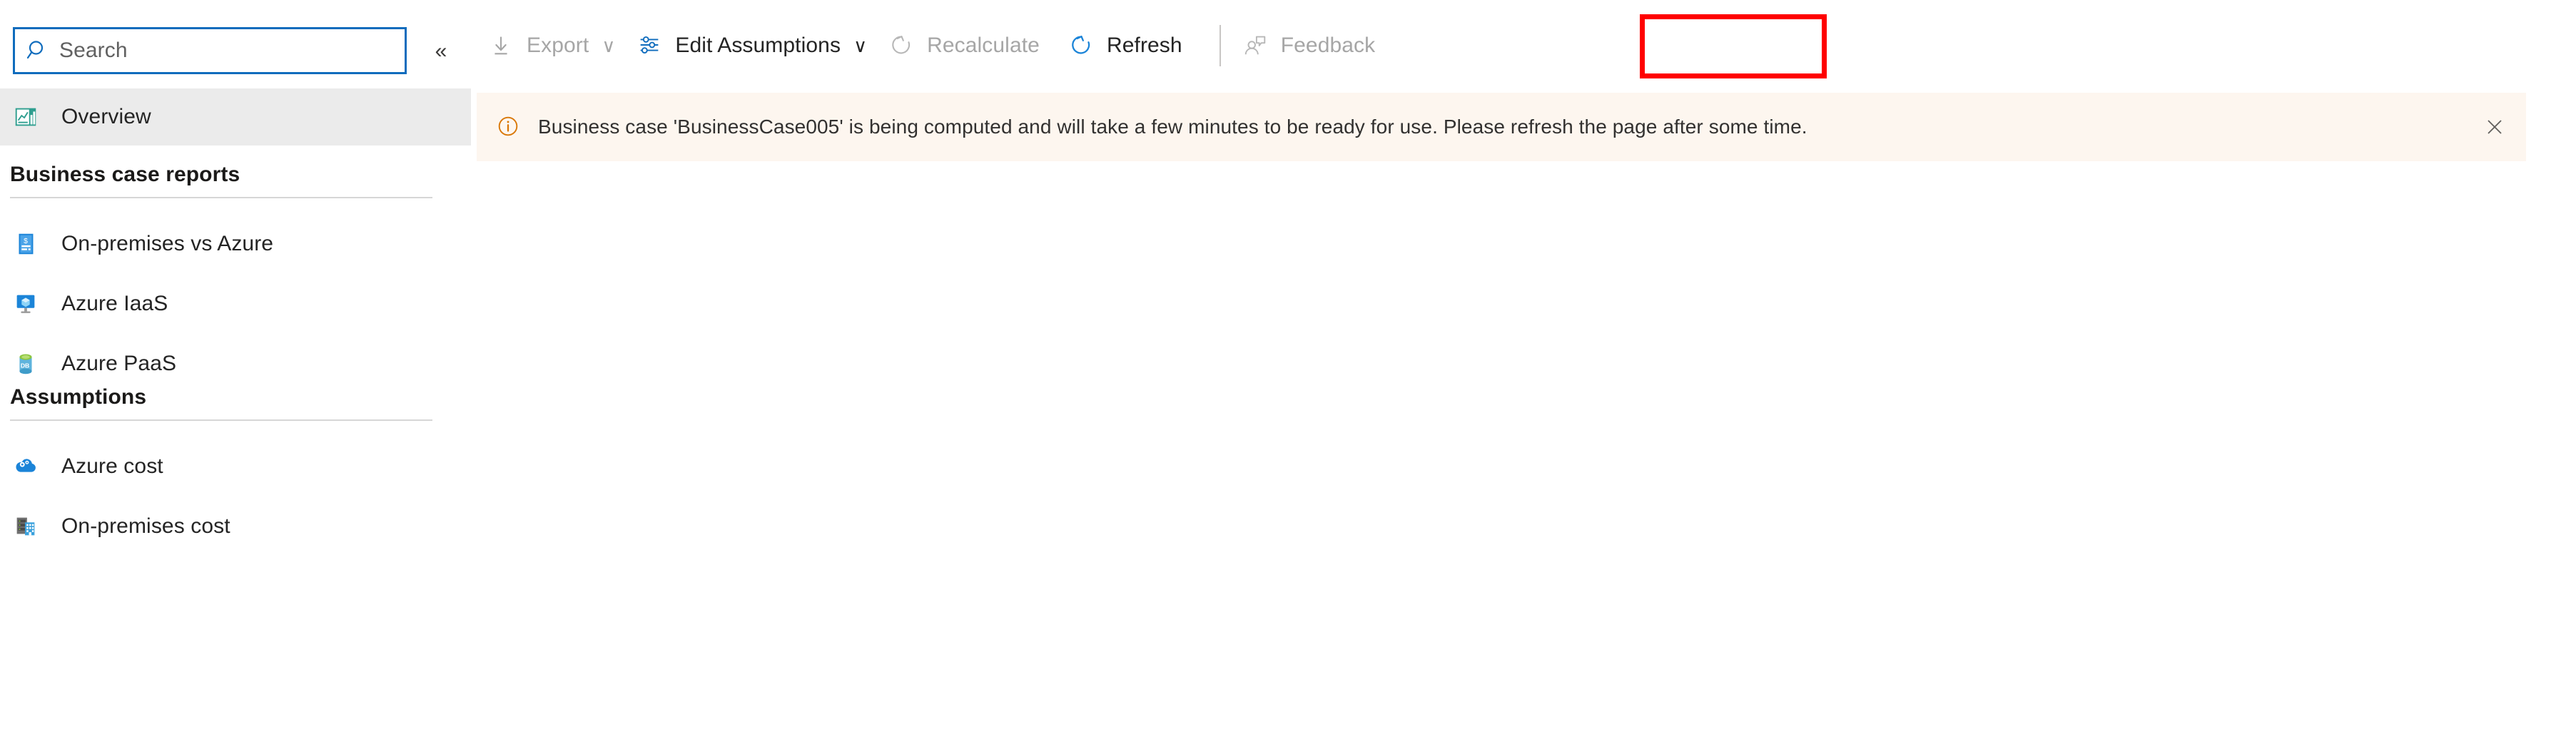 This screenshot has height=754, width=2576. Describe the element at coordinates (145, 526) in the screenshot. I see `sidebar-item-label: On-premises cost` at that location.